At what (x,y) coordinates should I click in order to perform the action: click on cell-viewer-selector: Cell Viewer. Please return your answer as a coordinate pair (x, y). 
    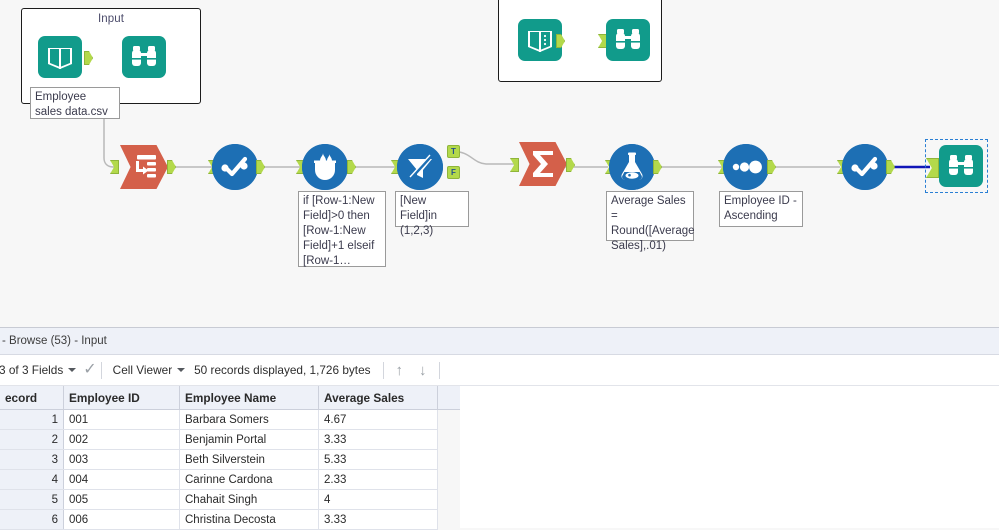
    Looking at the image, I should click on (149, 370).